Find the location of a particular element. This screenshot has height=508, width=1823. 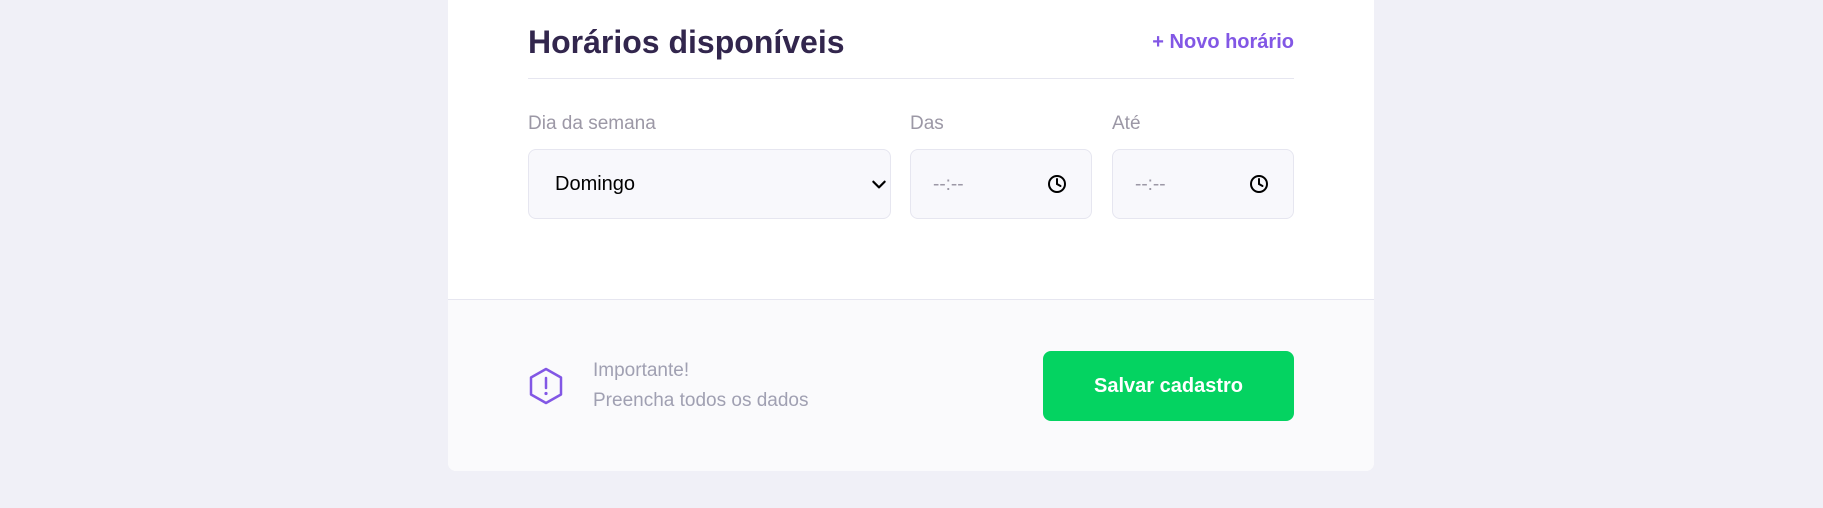

week-day-label: Dia da semana is located at coordinates (592, 123).